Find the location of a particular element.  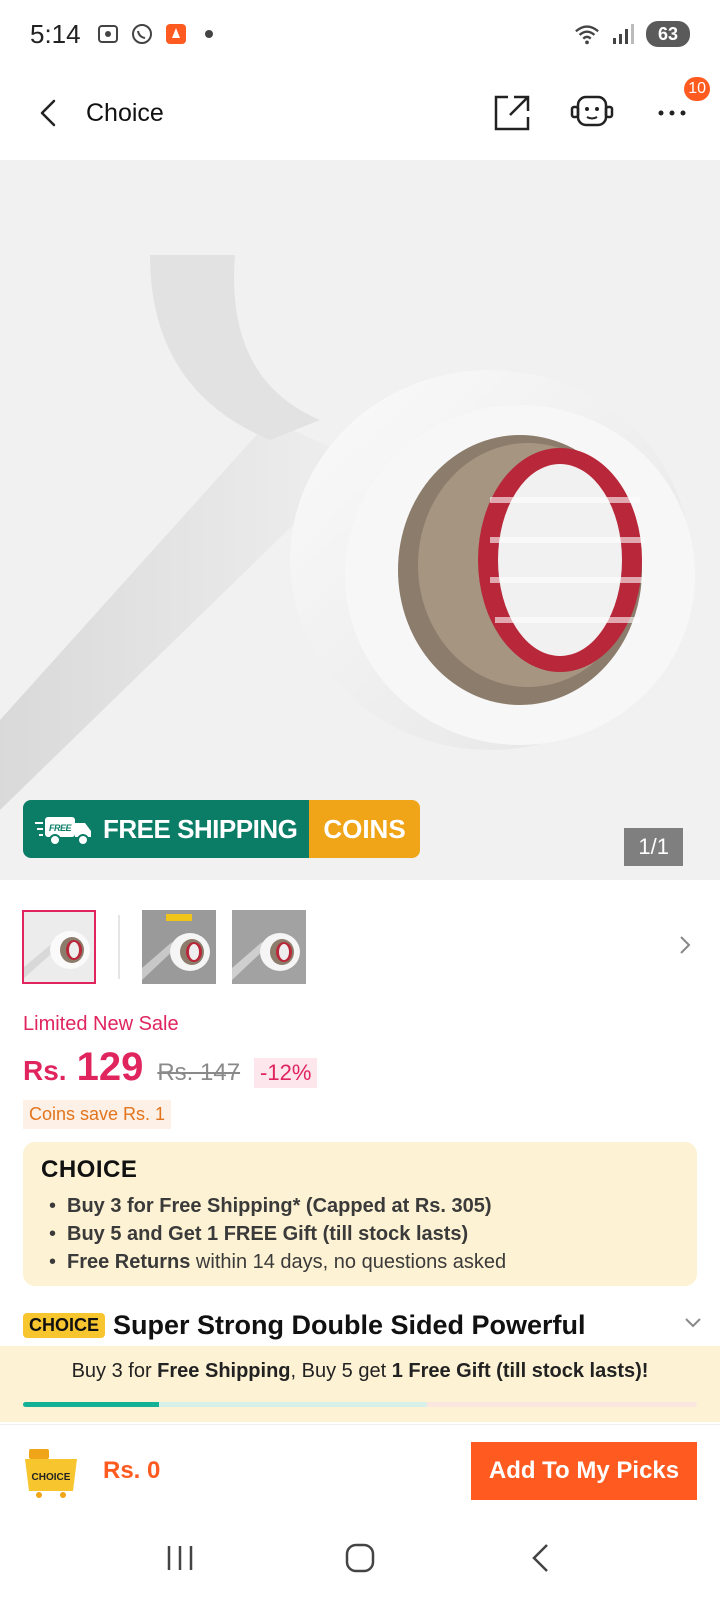

header-actions: 10 is located at coordinates (600, 106).